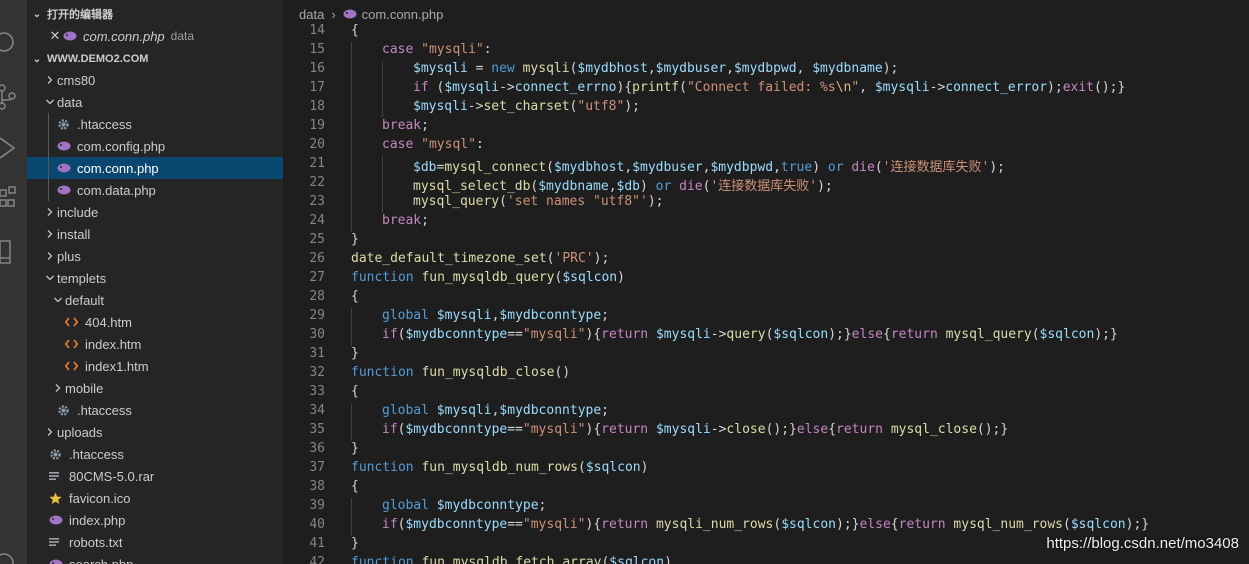  What do you see at coordinates (55, 36) in the screenshot?
I see `close-icon: ✕` at bounding box center [55, 36].